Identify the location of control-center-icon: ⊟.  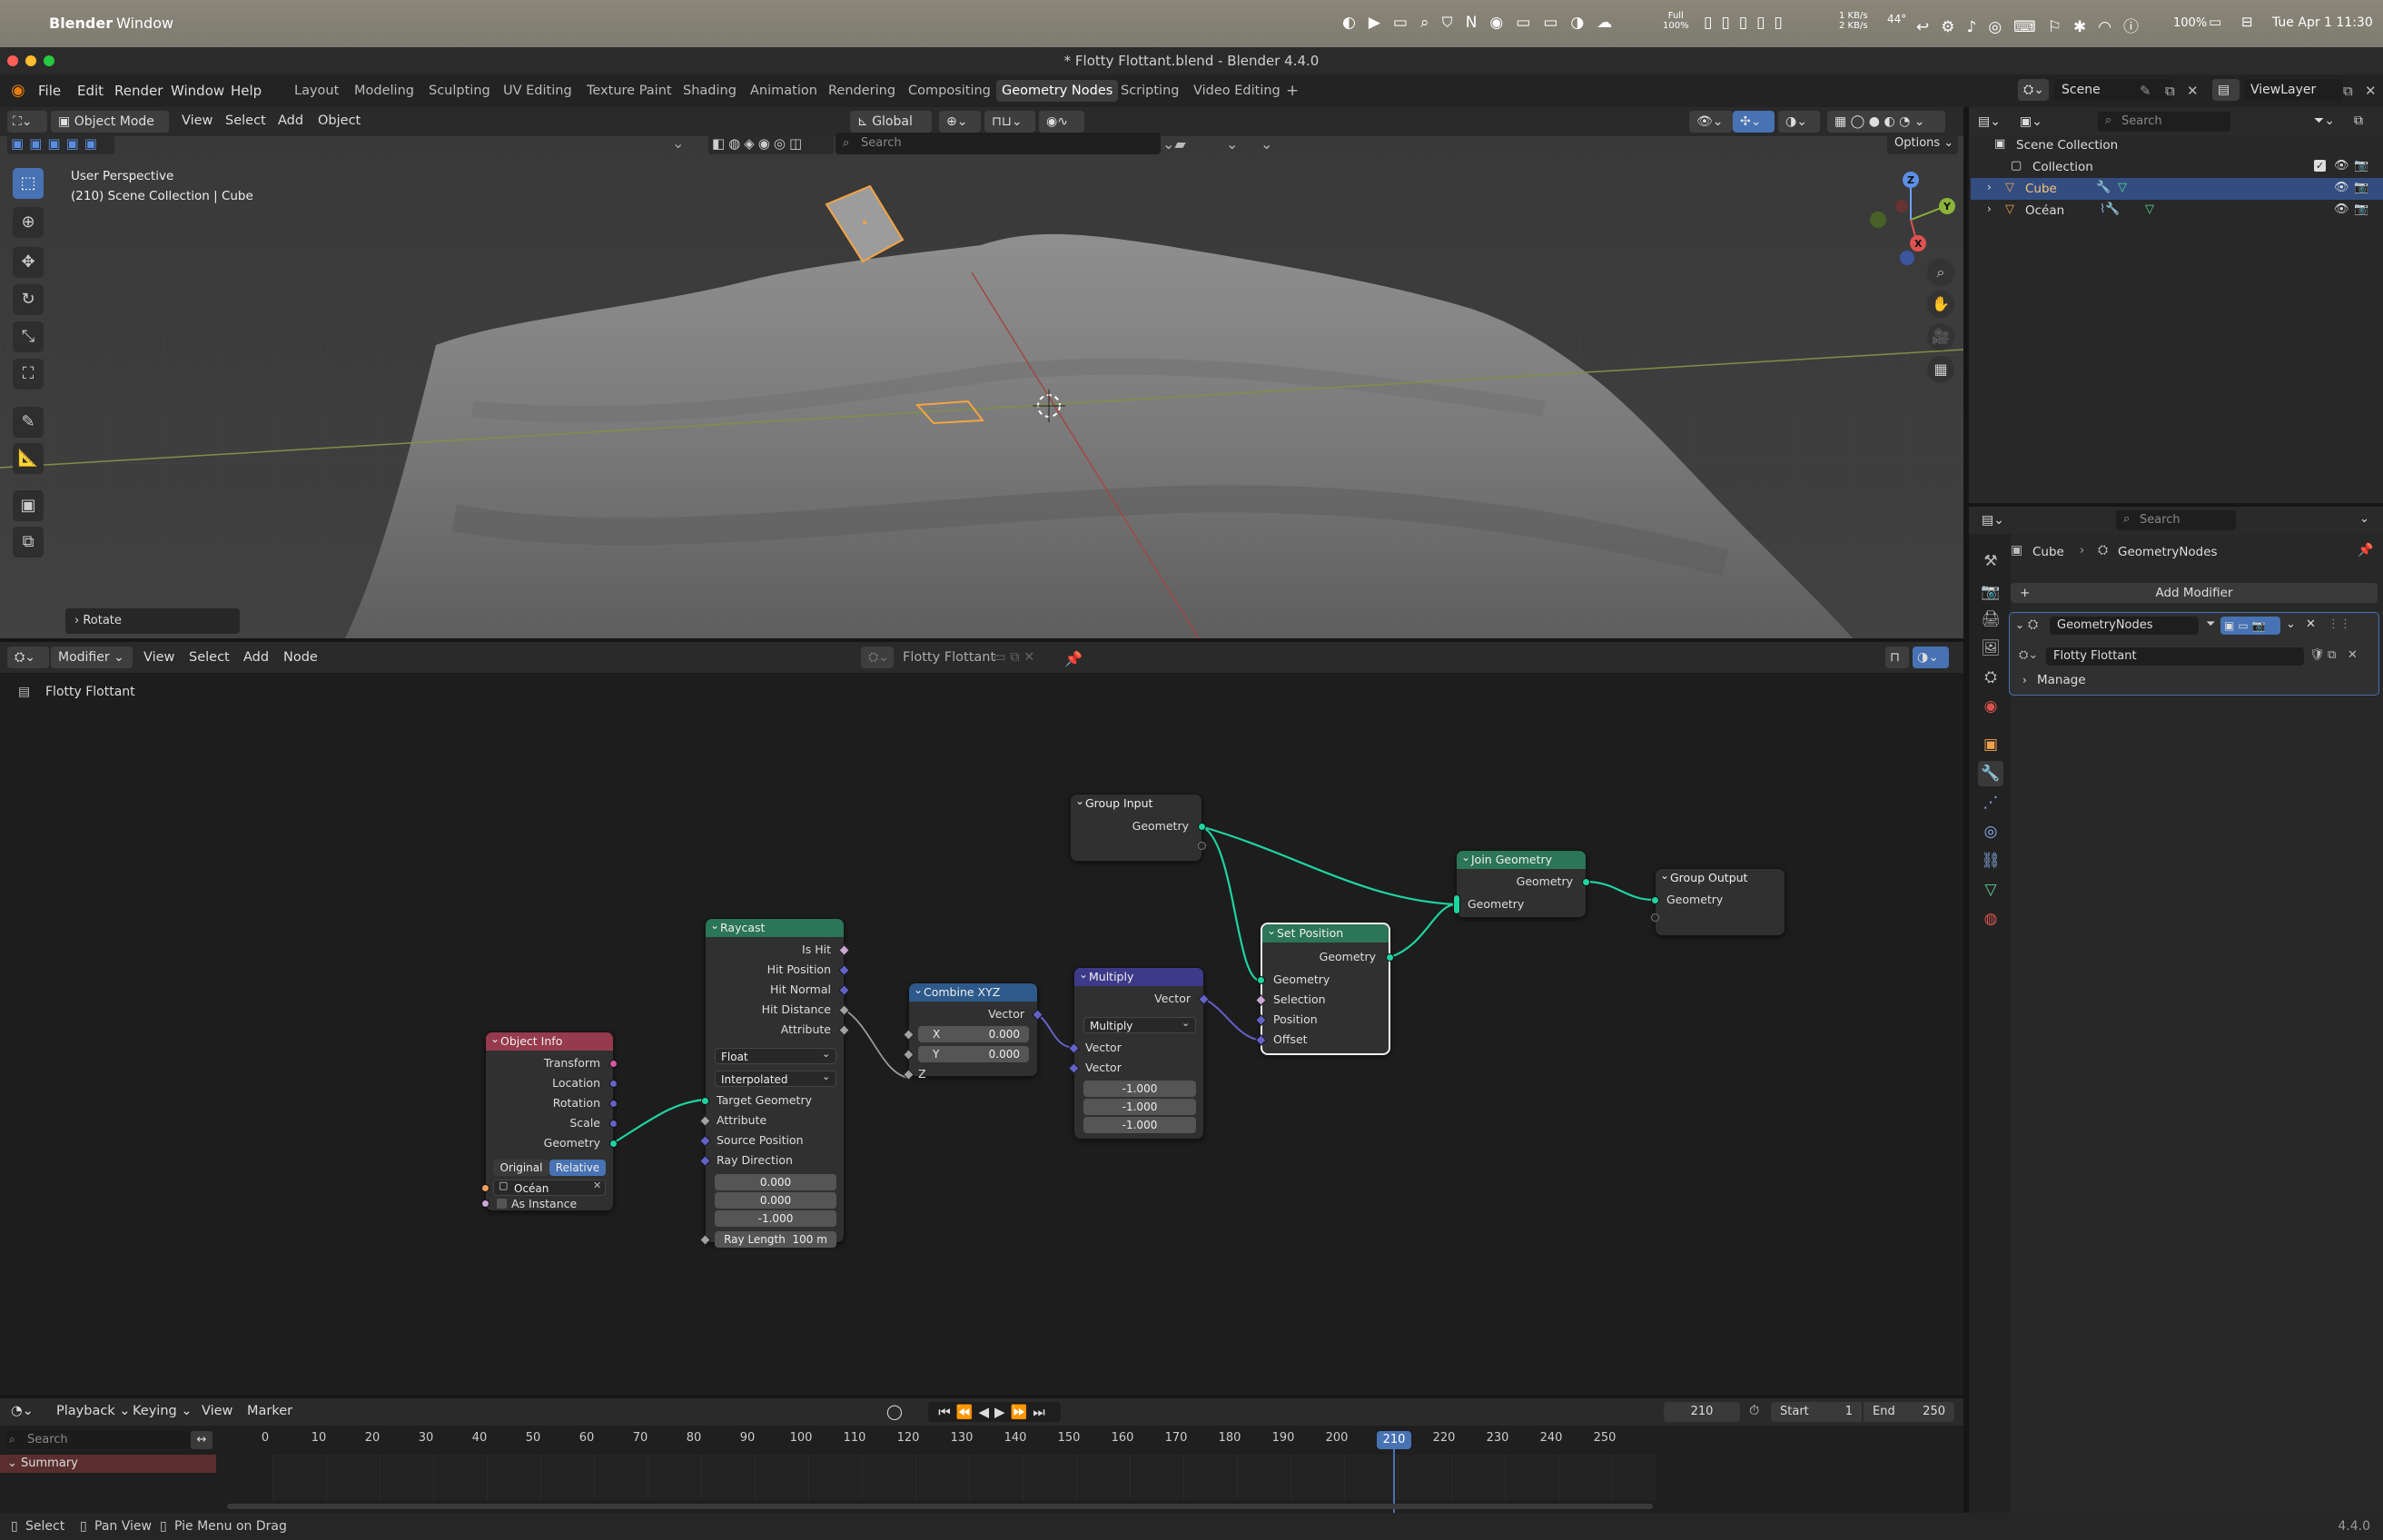
(2247, 22).